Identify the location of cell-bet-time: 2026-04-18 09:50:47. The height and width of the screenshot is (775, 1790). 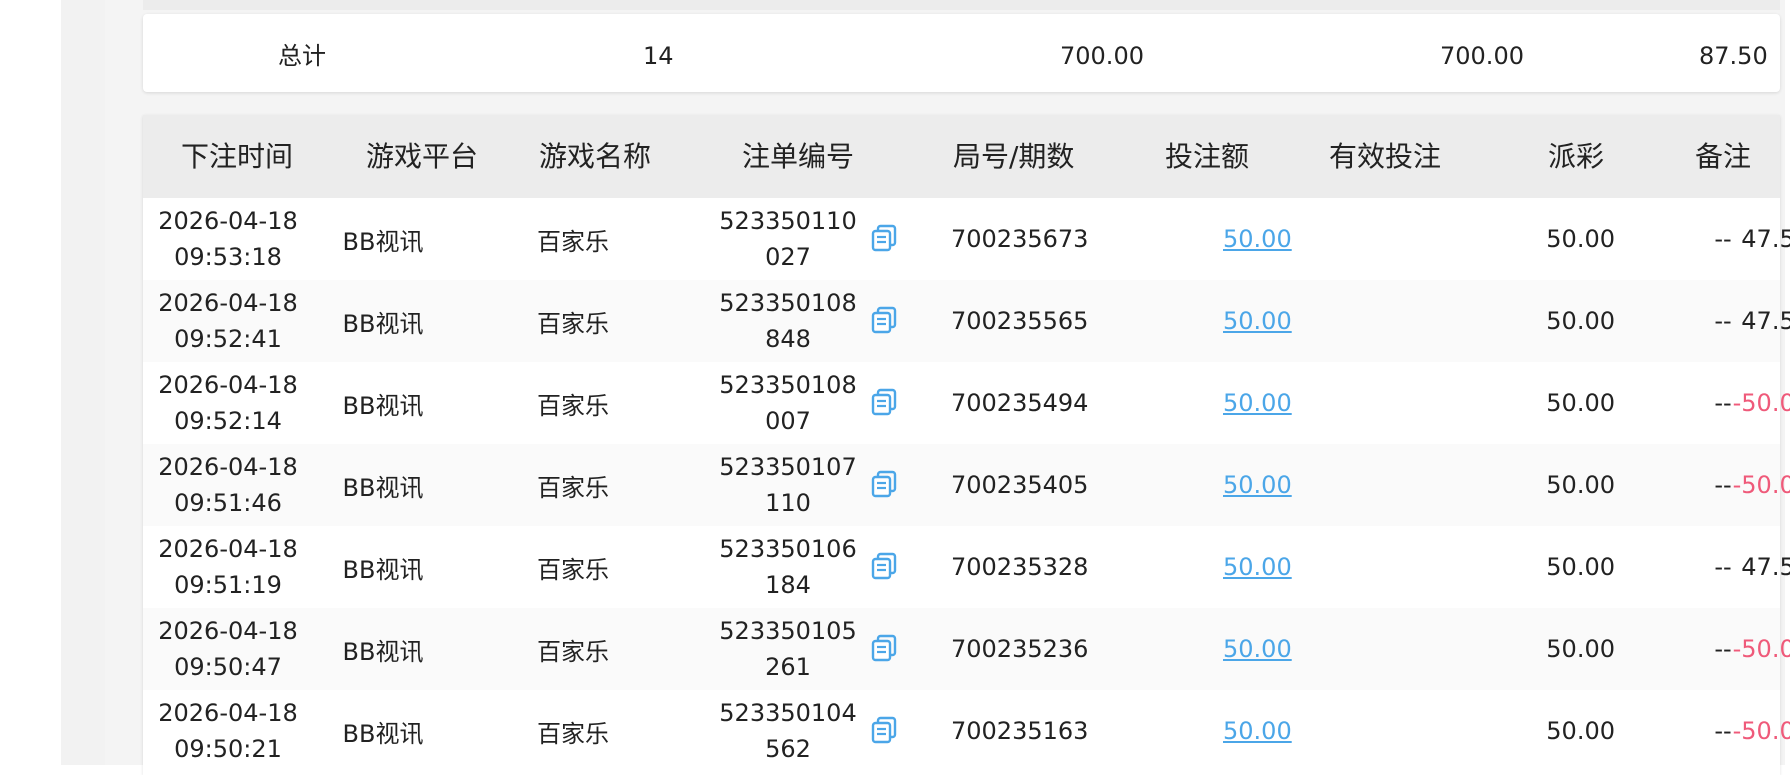
(228, 649).